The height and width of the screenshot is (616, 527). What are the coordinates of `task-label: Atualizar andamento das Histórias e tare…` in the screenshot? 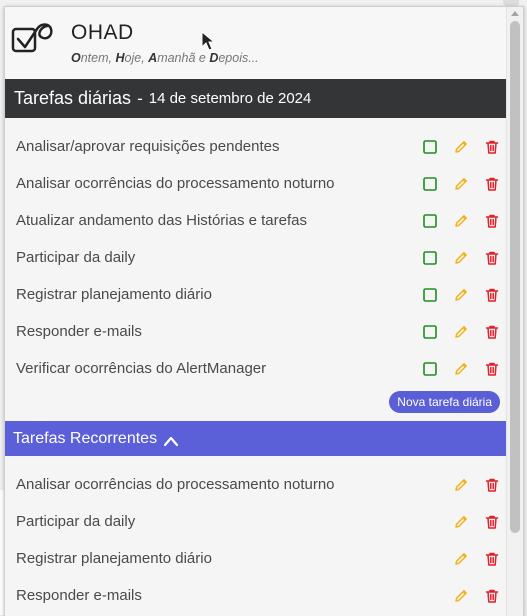 It's located at (161, 220).